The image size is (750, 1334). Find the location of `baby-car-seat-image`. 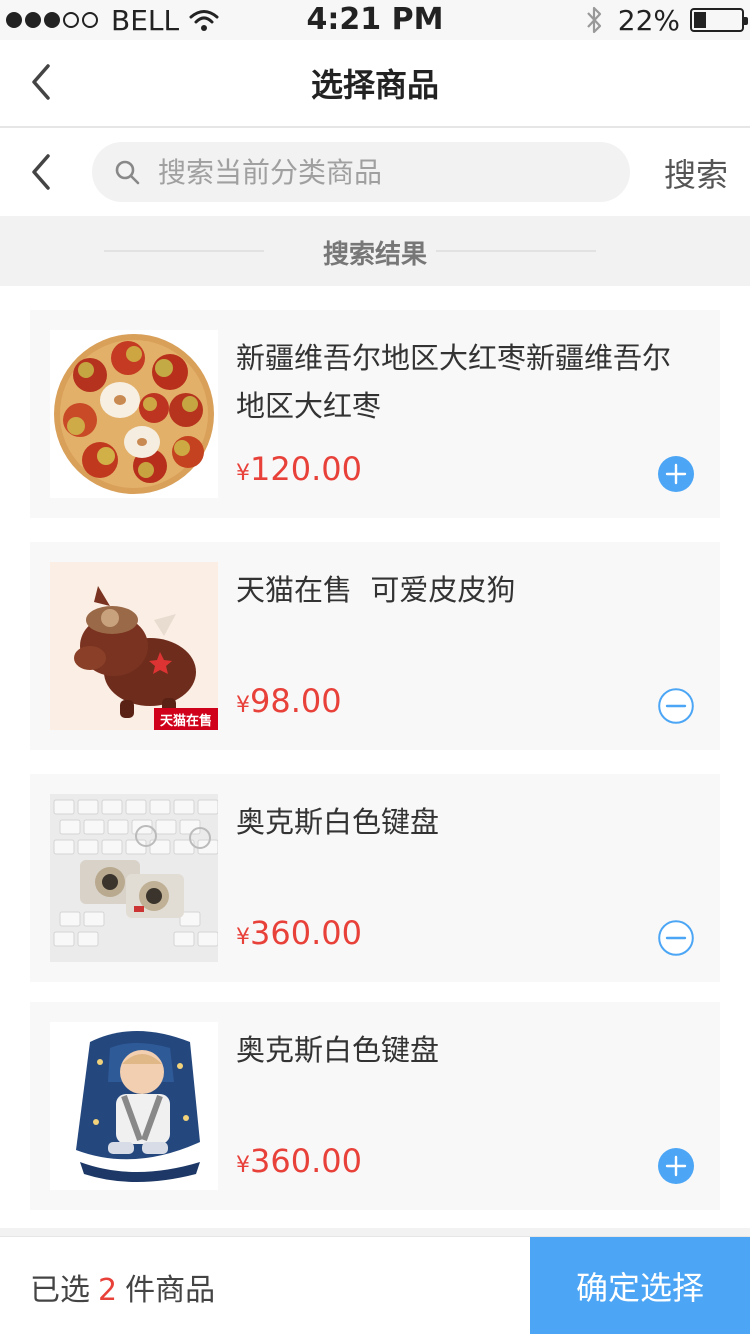

baby-car-seat-image is located at coordinates (134, 1106).